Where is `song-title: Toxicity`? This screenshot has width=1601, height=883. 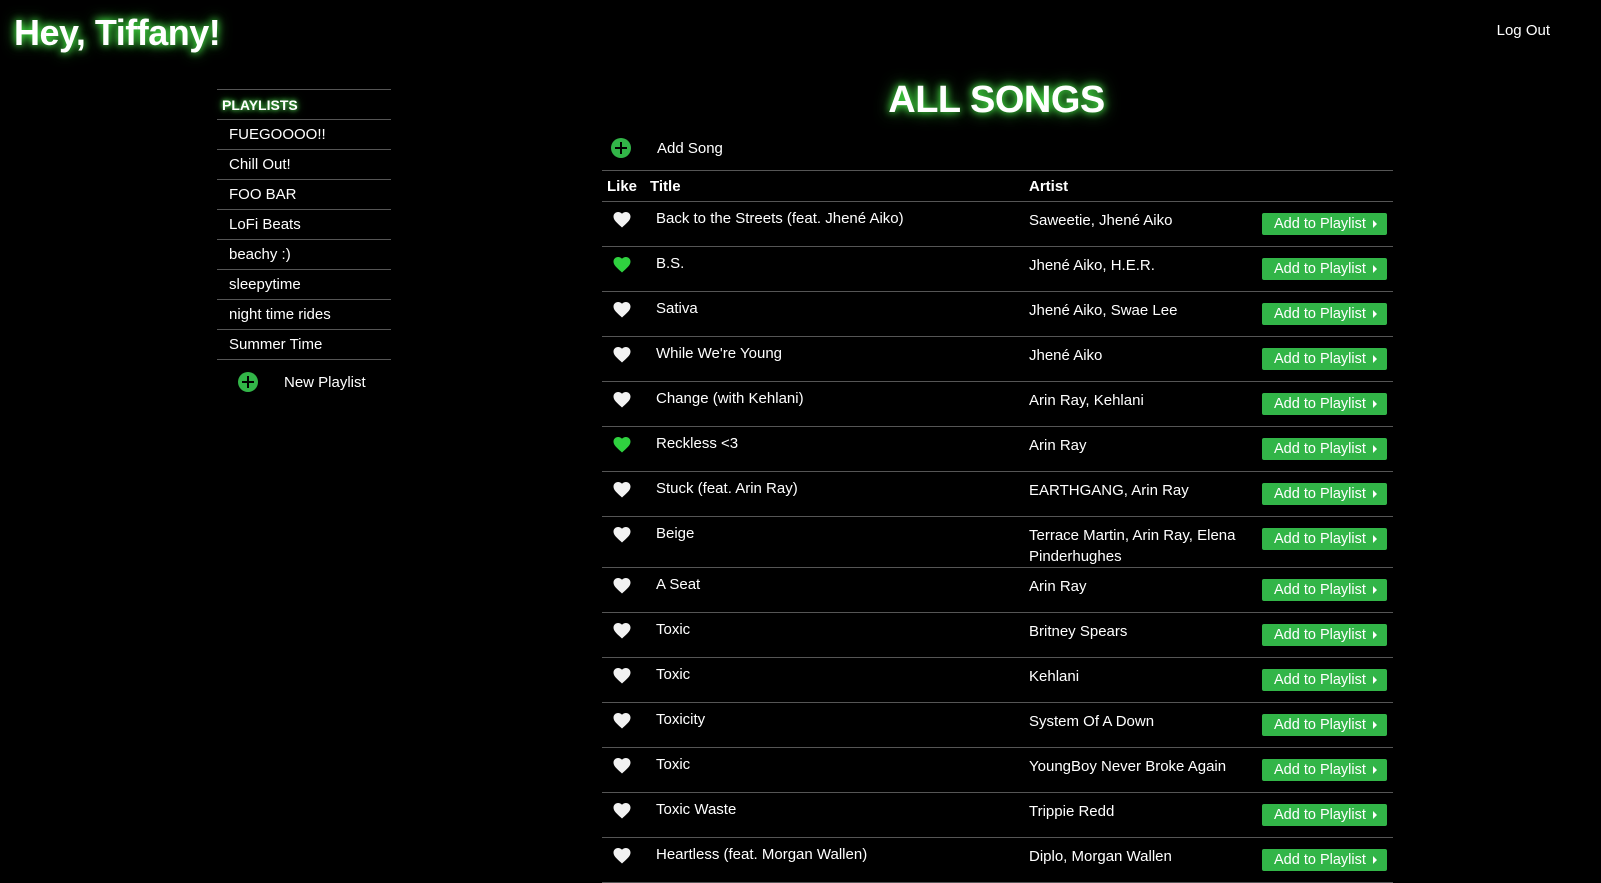 song-title: Toxicity is located at coordinates (839, 725).